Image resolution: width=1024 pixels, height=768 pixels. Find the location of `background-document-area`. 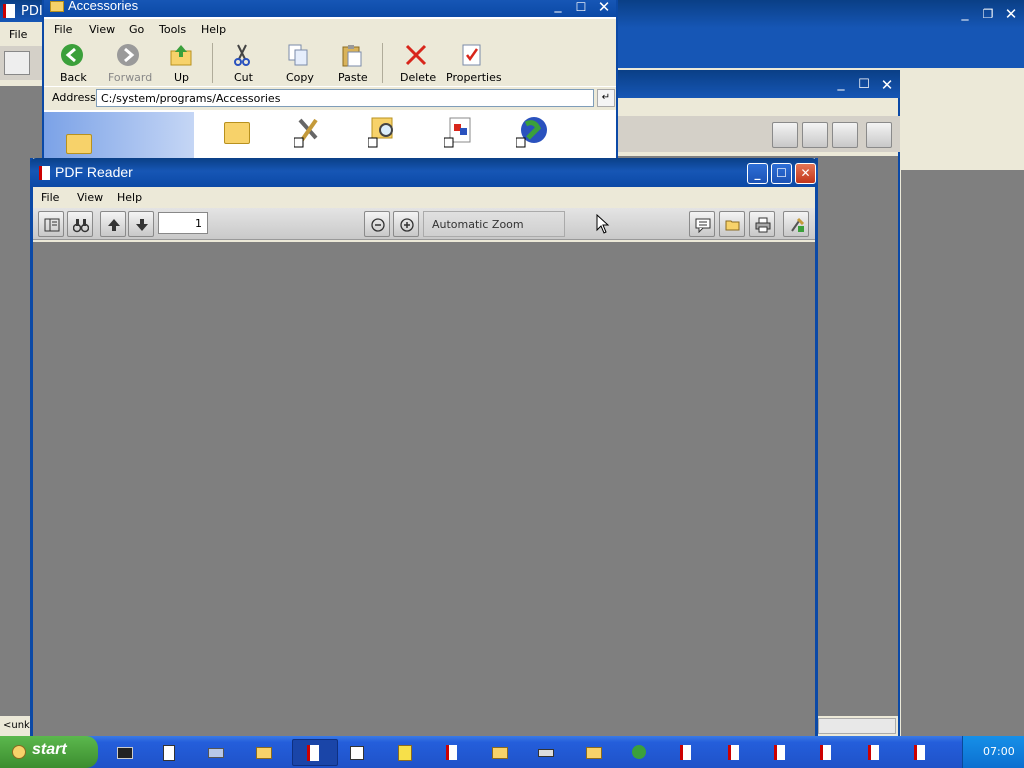

background-document-area is located at coordinates (962, 453).